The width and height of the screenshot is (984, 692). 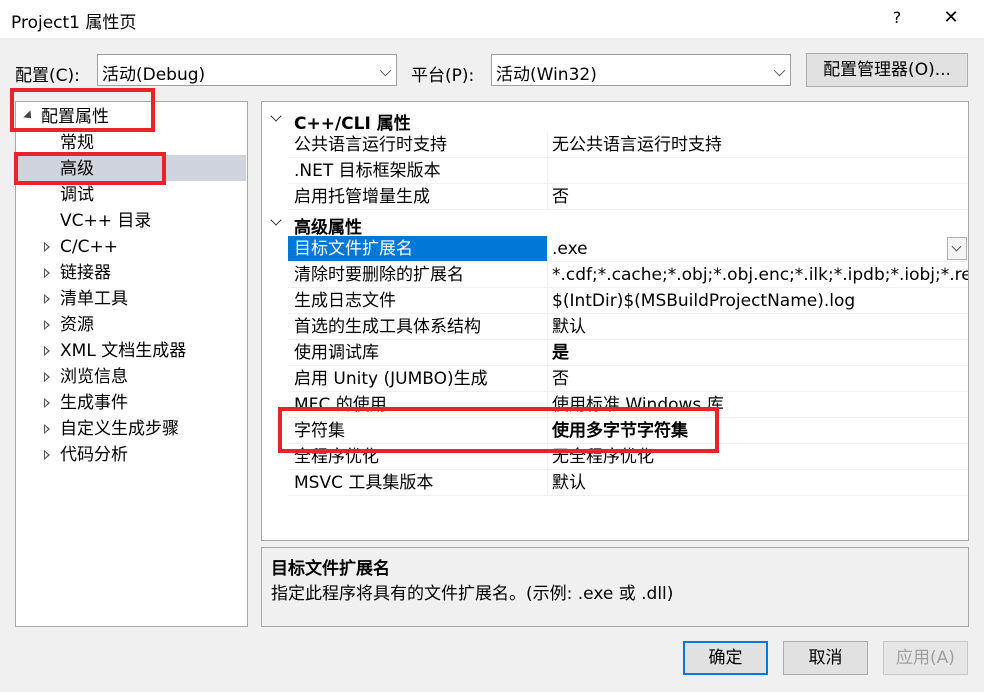 What do you see at coordinates (130, 195) in the screenshot?
I see `tree-item: 调试` at bounding box center [130, 195].